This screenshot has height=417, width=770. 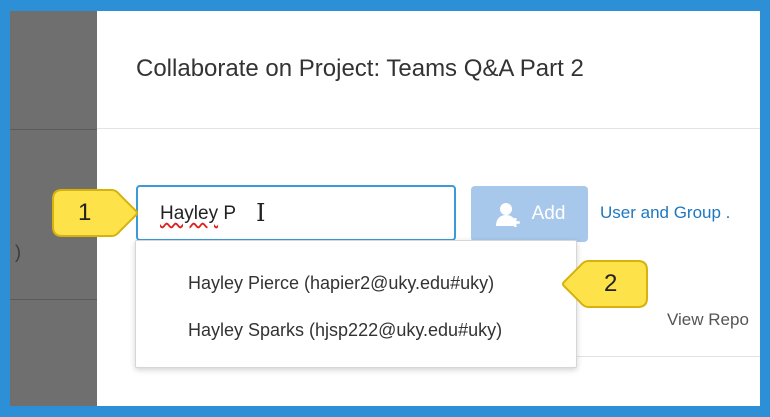 What do you see at coordinates (341, 283) in the screenshot?
I see `suggestion-item: Hayley Pierce (hapier2@uky.edu#uky)` at bounding box center [341, 283].